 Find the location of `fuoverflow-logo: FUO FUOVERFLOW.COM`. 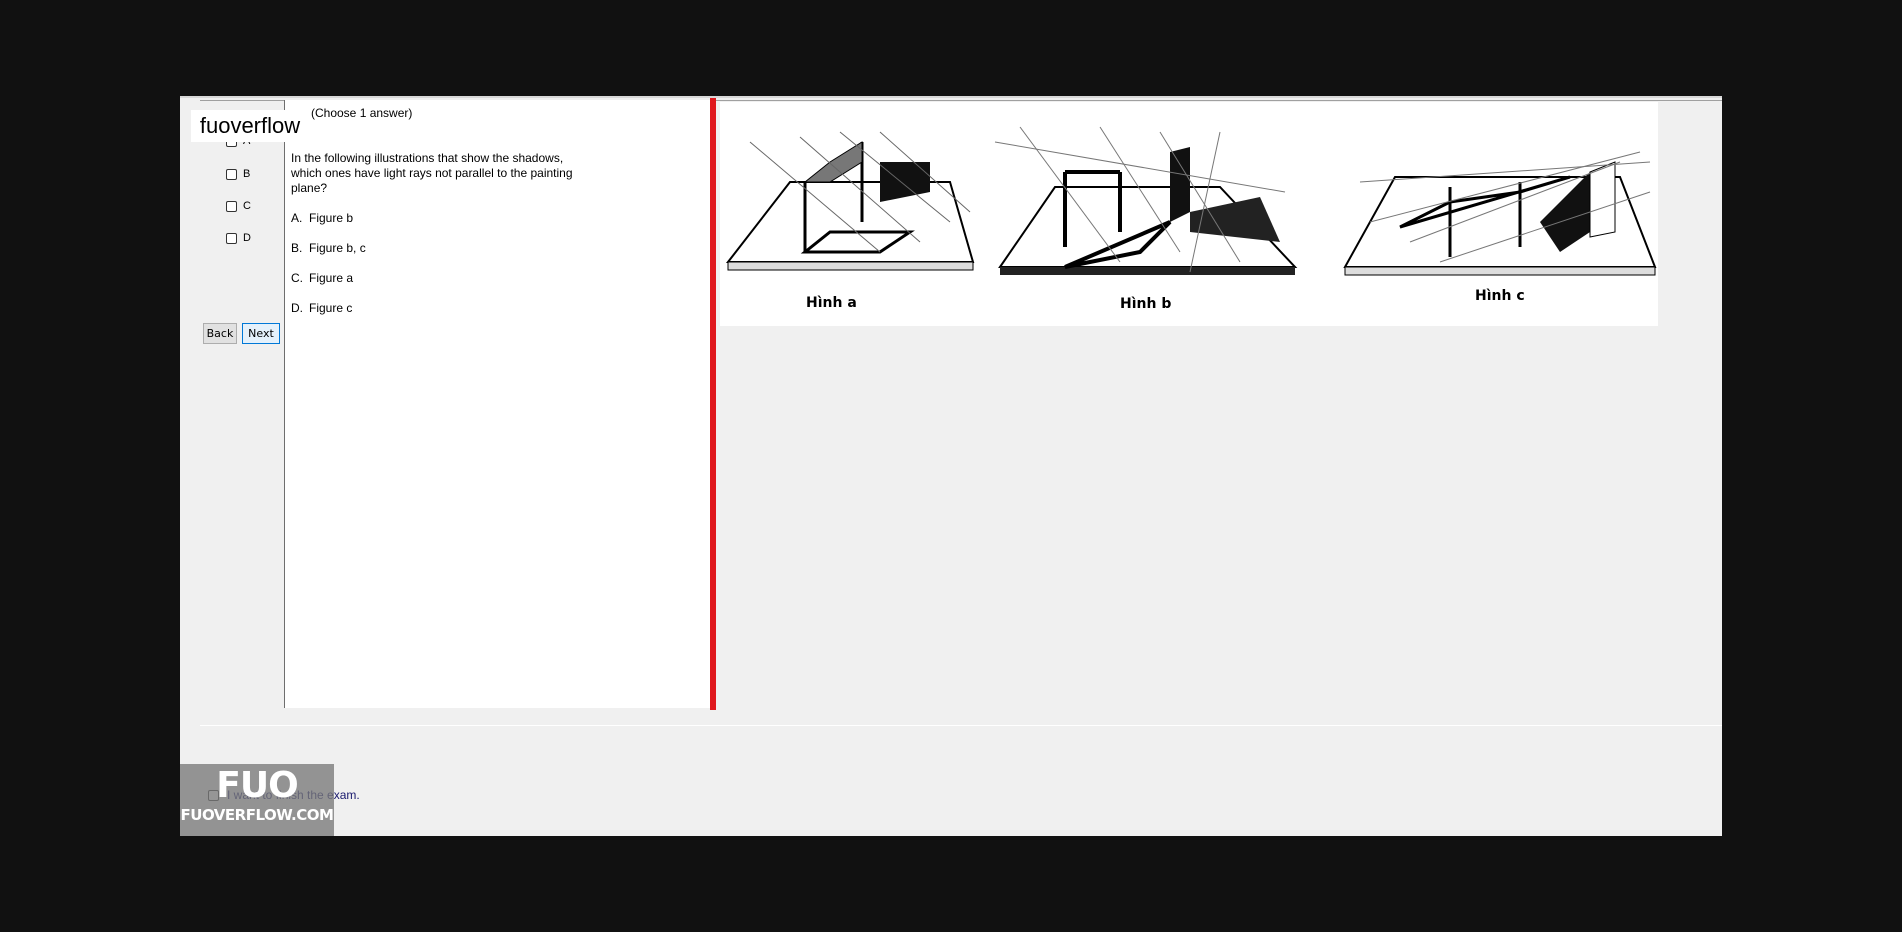

fuoverflow-logo: FUO FUOVERFLOW.COM is located at coordinates (257, 800).